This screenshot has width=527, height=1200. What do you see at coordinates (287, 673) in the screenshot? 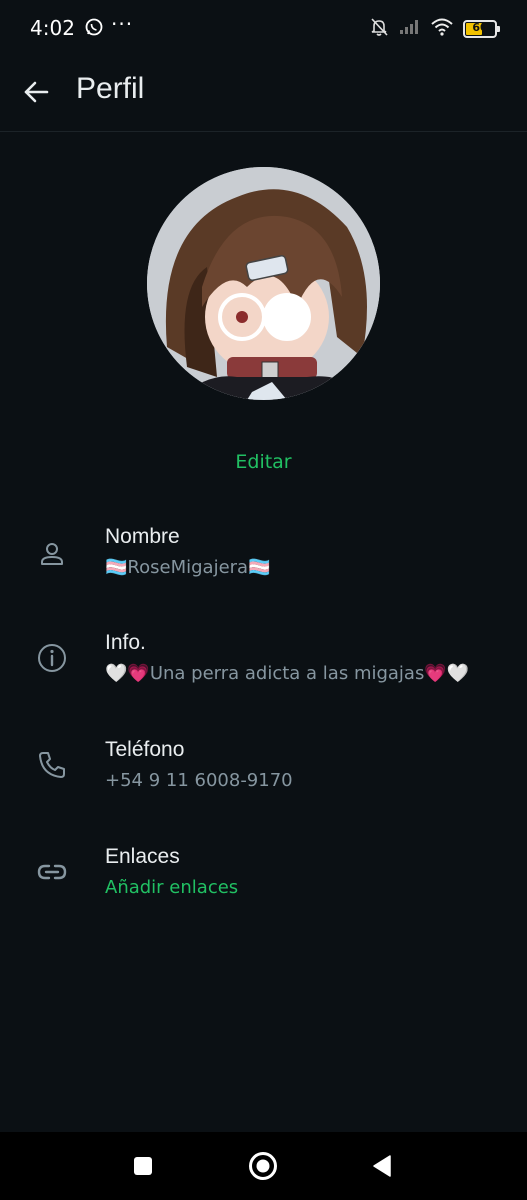
I see `info-value: 🤍💗Una perra adicta a las migajas💗🤍` at bounding box center [287, 673].